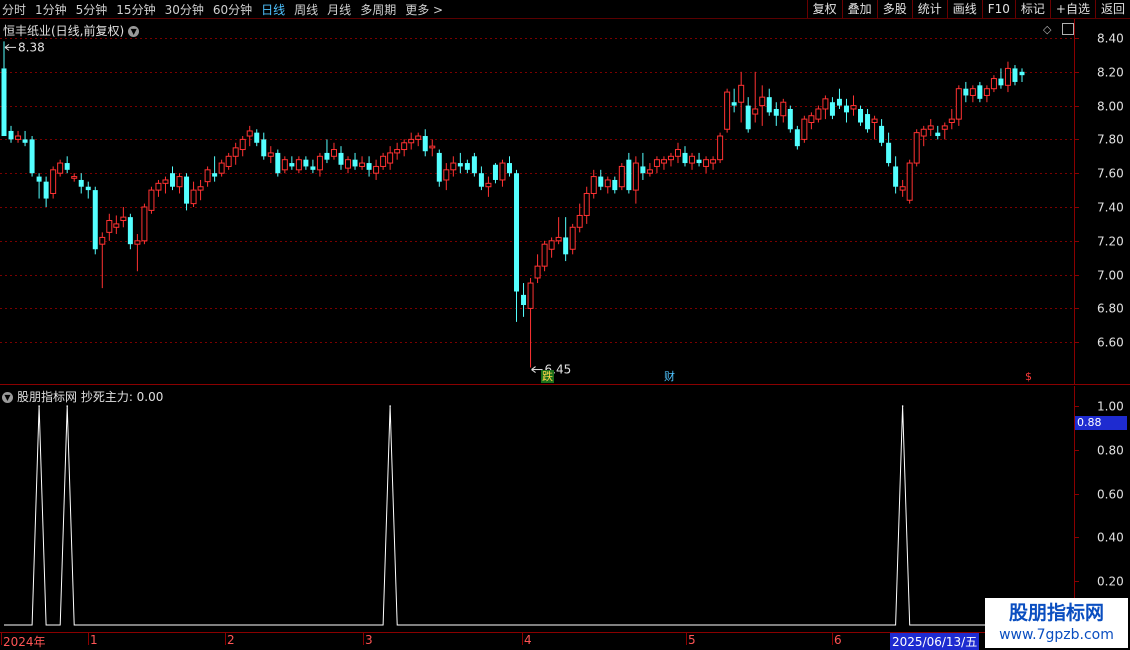 The height and width of the screenshot is (650, 1130). I want to click on event-marker-badge: $, so click(1028, 376).